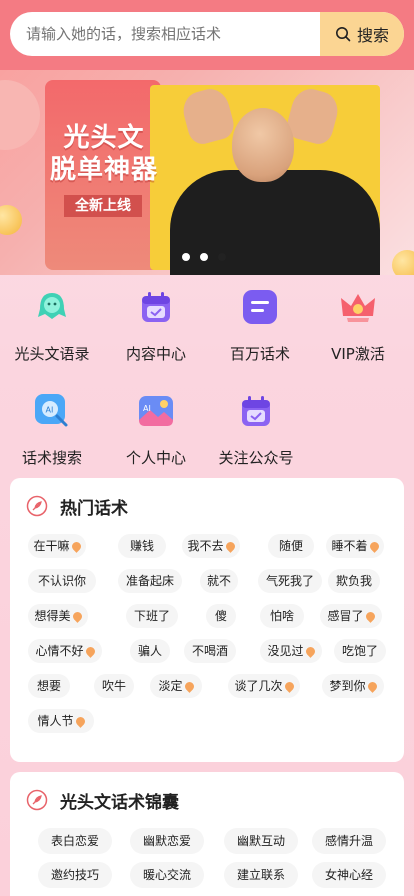  What do you see at coordinates (358, 354) in the screenshot?
I see `feature-label: VIP激活` at bounding box center [358, 354].